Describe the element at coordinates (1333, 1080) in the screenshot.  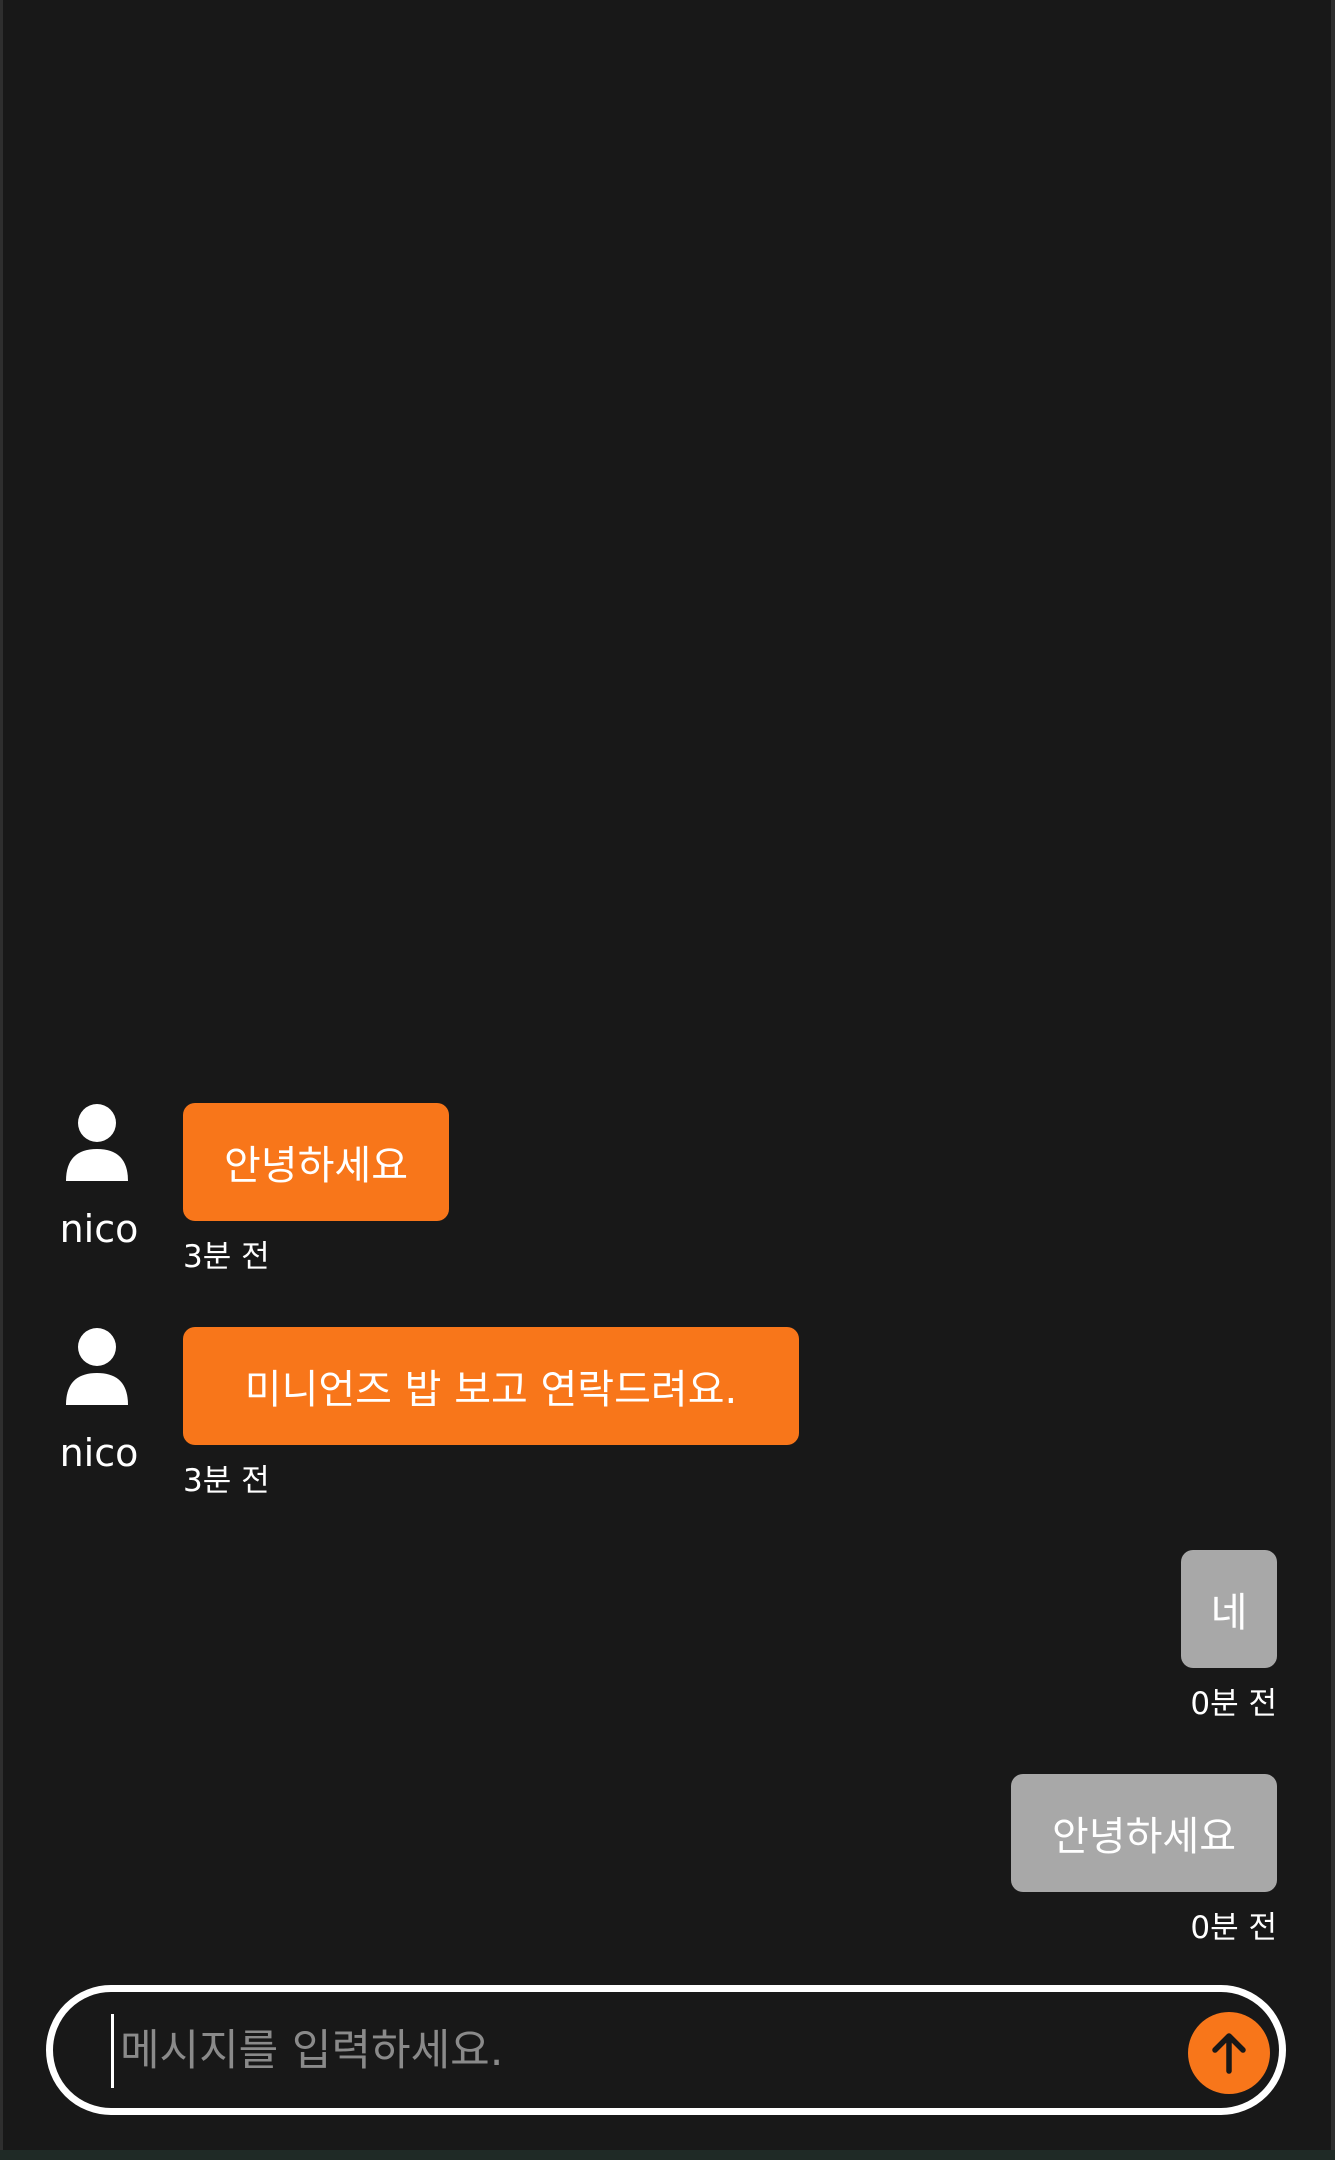
I see `window-border-right` at that location.